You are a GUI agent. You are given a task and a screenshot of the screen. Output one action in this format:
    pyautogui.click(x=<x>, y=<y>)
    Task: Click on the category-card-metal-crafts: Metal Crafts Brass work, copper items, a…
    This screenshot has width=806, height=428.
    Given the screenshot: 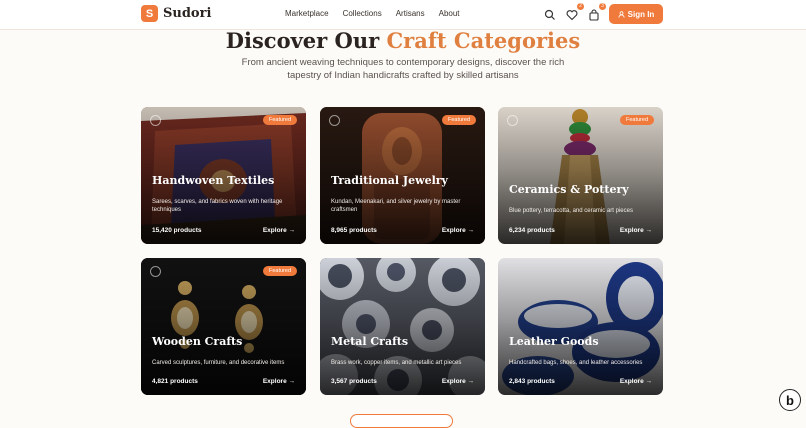 What is the action you would take?
    pyautogui.click(x=402, y=326)
    